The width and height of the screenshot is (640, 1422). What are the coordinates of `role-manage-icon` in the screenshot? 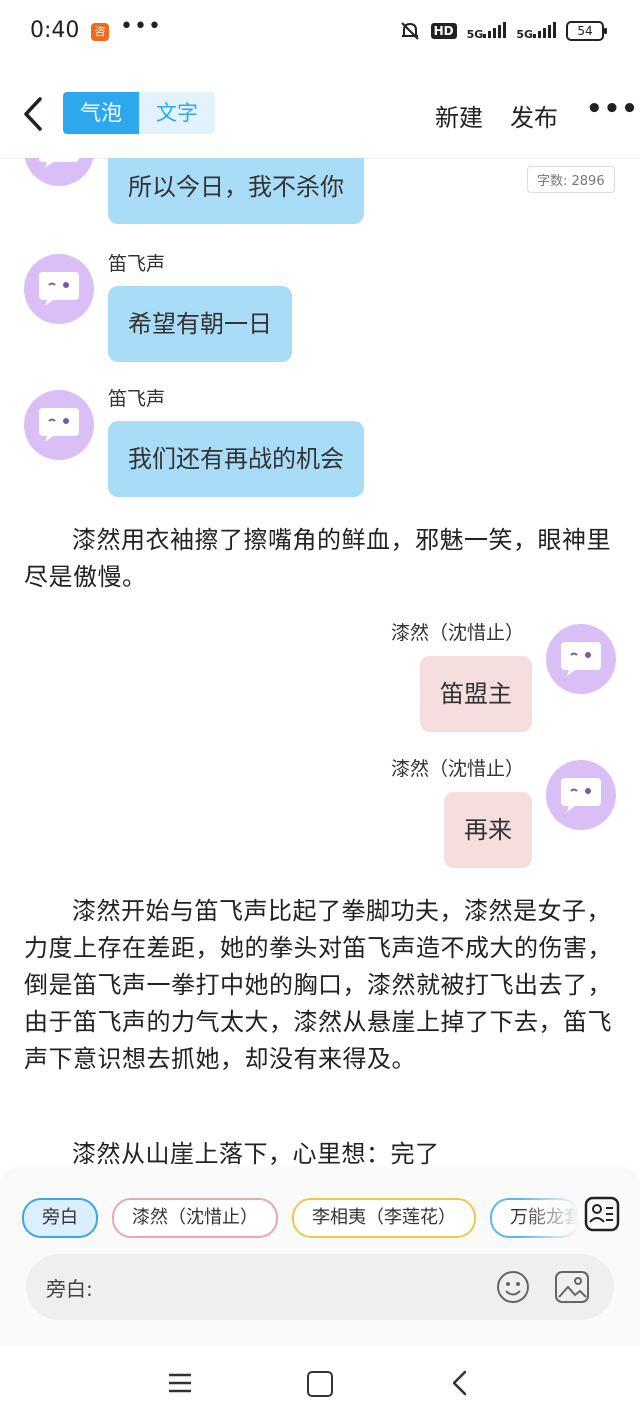 It's located at (602, 1214).